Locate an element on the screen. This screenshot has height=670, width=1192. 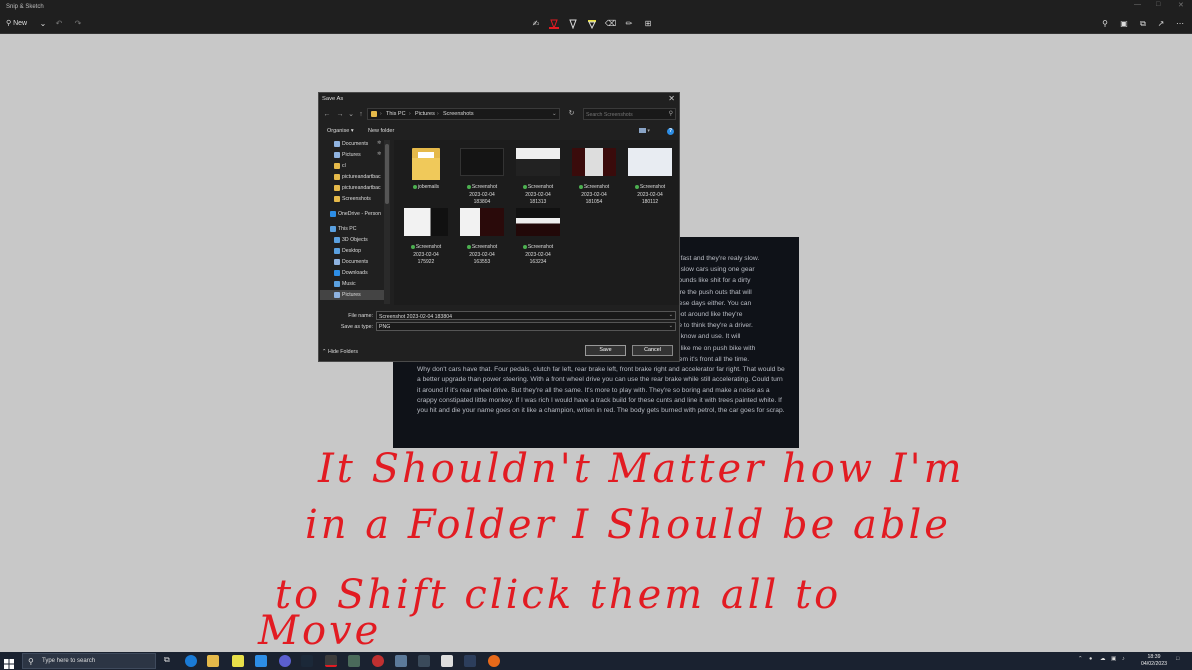
share-icon: ↗ is located at coordinates (1161, 24).